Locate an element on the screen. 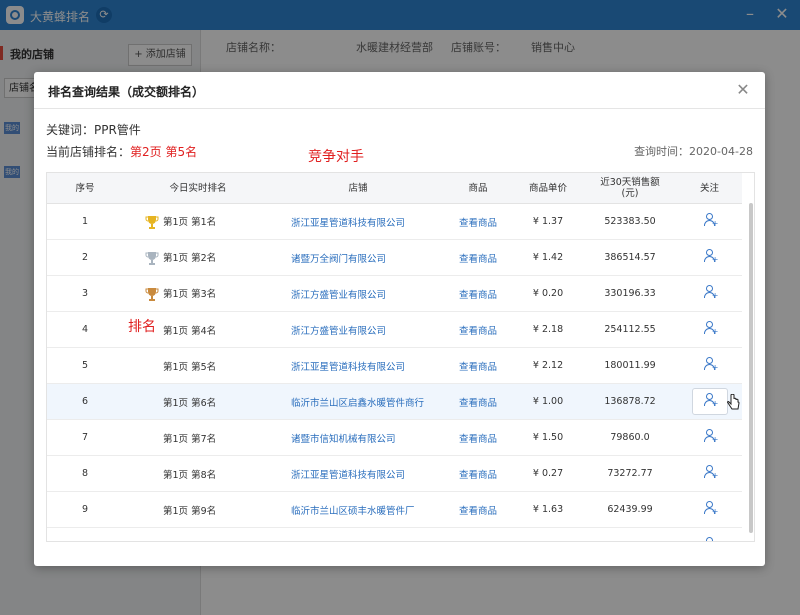 The image size is (800, 615). col-price: 商品单价 is located at coordinates (548, 188).